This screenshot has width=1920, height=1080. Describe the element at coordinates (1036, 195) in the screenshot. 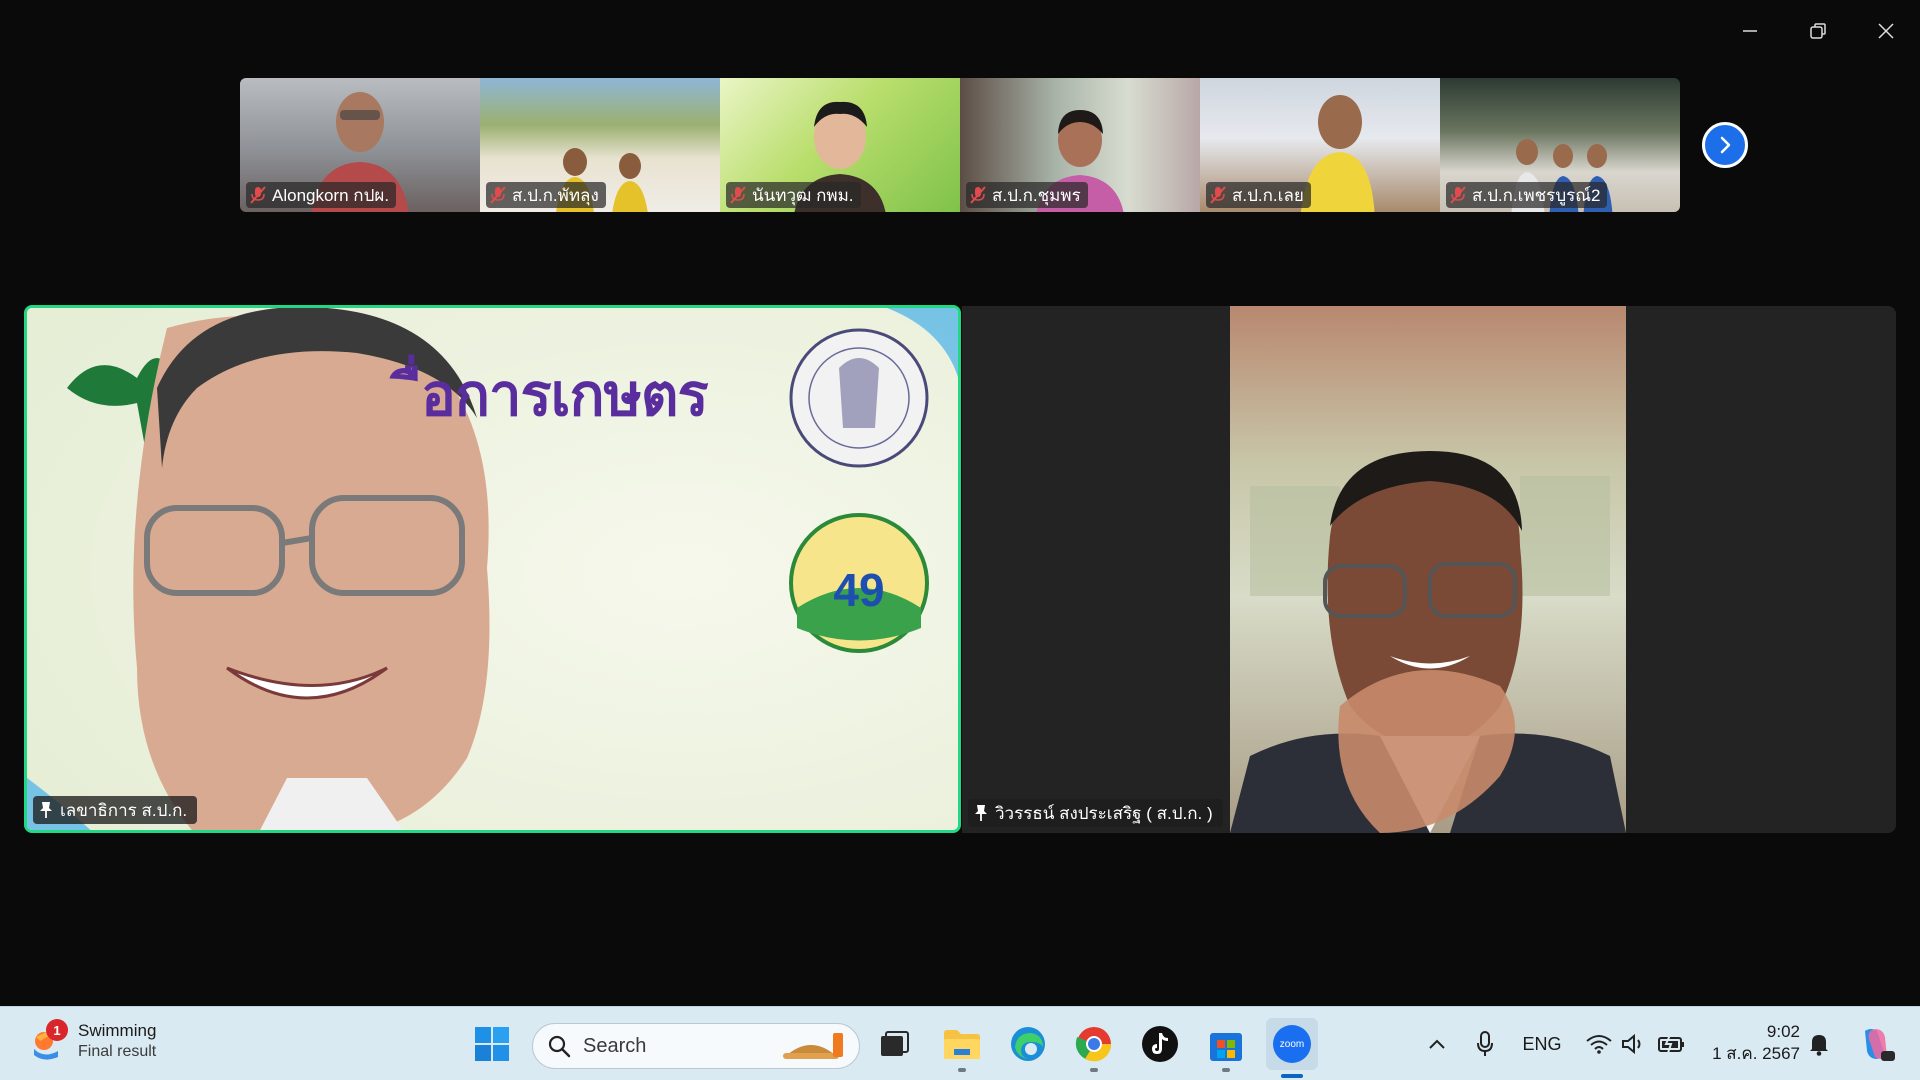

I see `participant-name: ส.ป.ก.ชุมพร` at that location.